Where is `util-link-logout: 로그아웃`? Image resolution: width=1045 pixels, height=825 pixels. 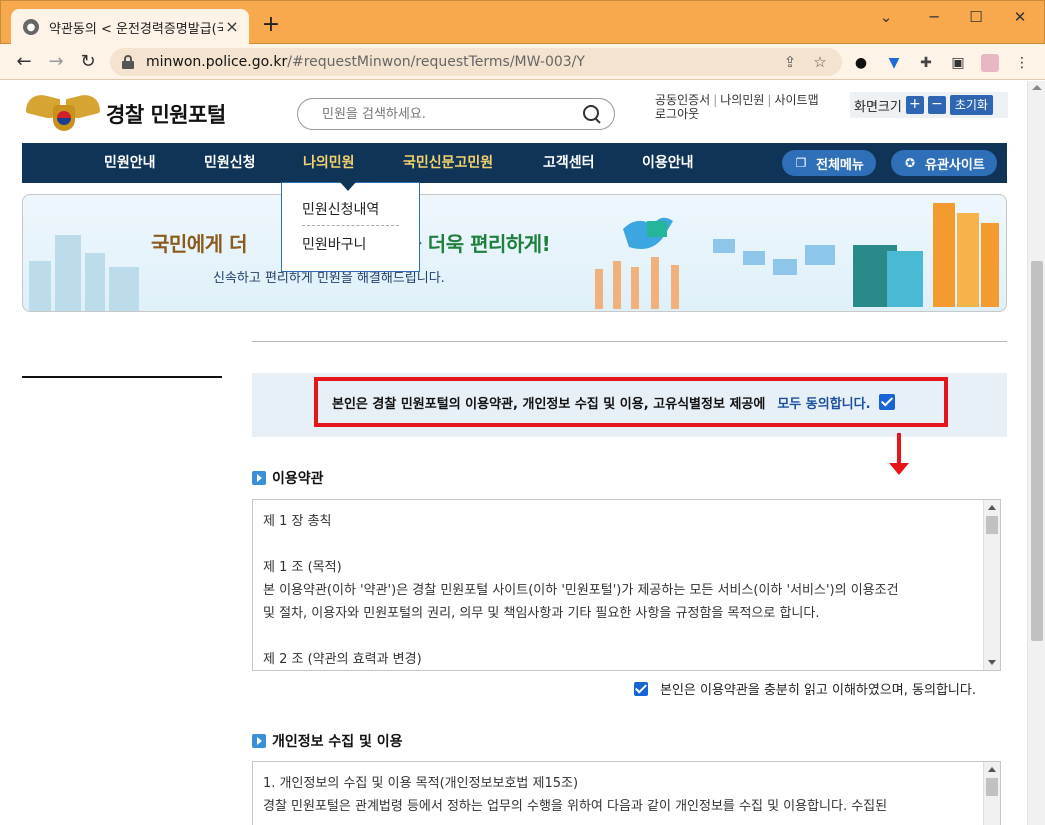 util-link-logout: 로그아웃 is located at coordinates (677, 114).